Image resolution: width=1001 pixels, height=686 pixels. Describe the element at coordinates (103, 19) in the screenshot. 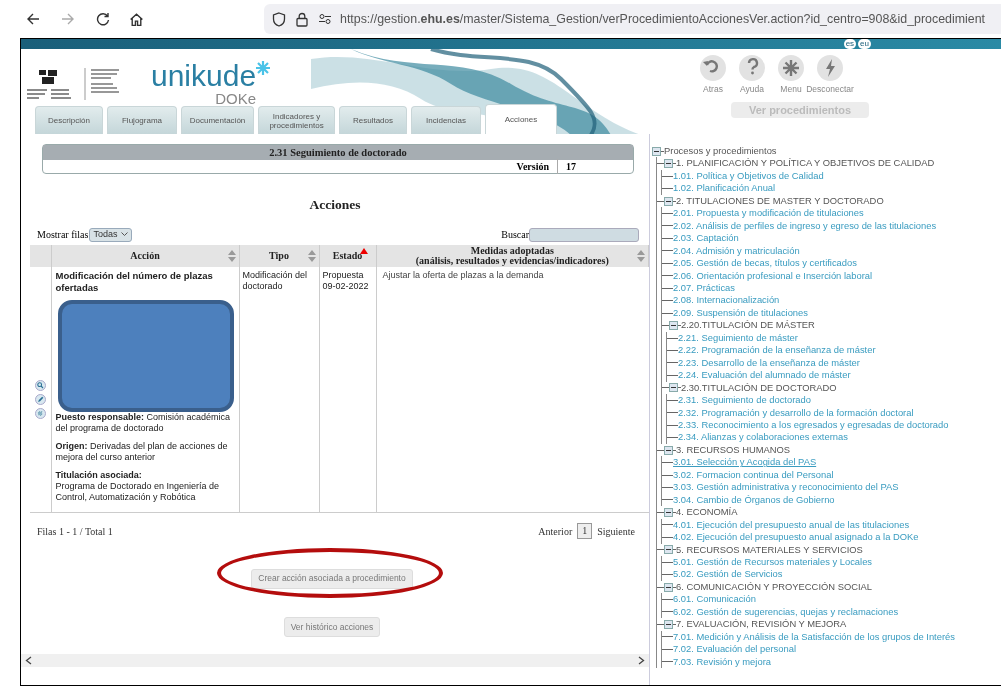

I see `reload-icon` at that location.